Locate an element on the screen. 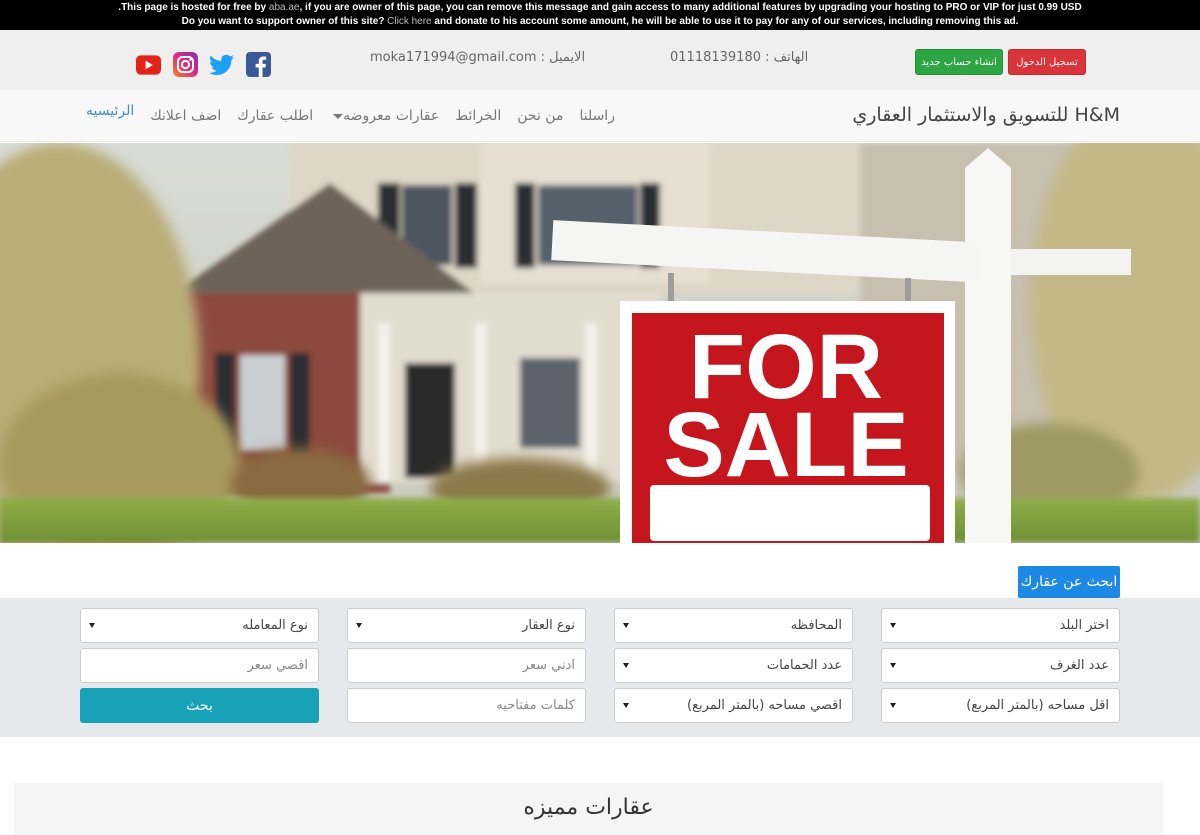 The image size is (1200, 835). login-button: تسجيل الدخول is located at coordinates (1047, 62).